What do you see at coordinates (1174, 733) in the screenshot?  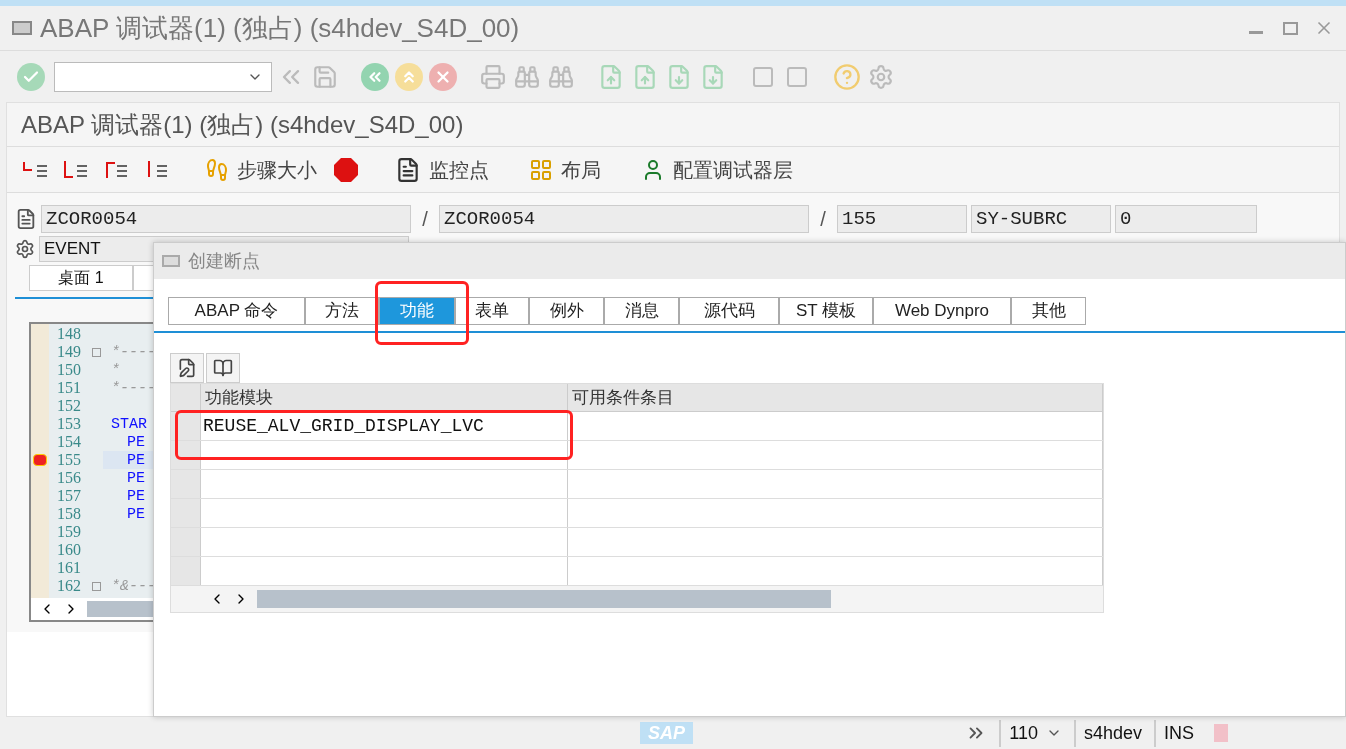 I see `insert-mode: INS` at bounding box center [1174, 733].